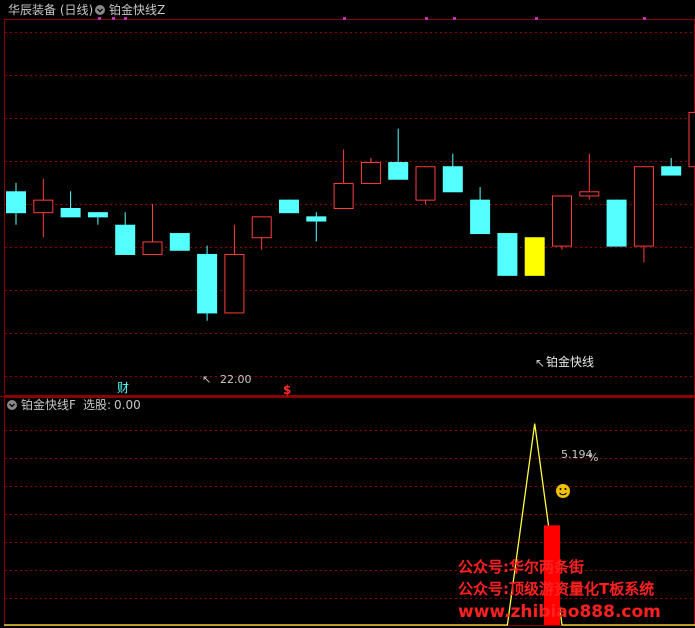  Describe the element at coordinates (50, 10) in the screenshot. I see `stock-title: 华辰装备 (日线)` at that location.